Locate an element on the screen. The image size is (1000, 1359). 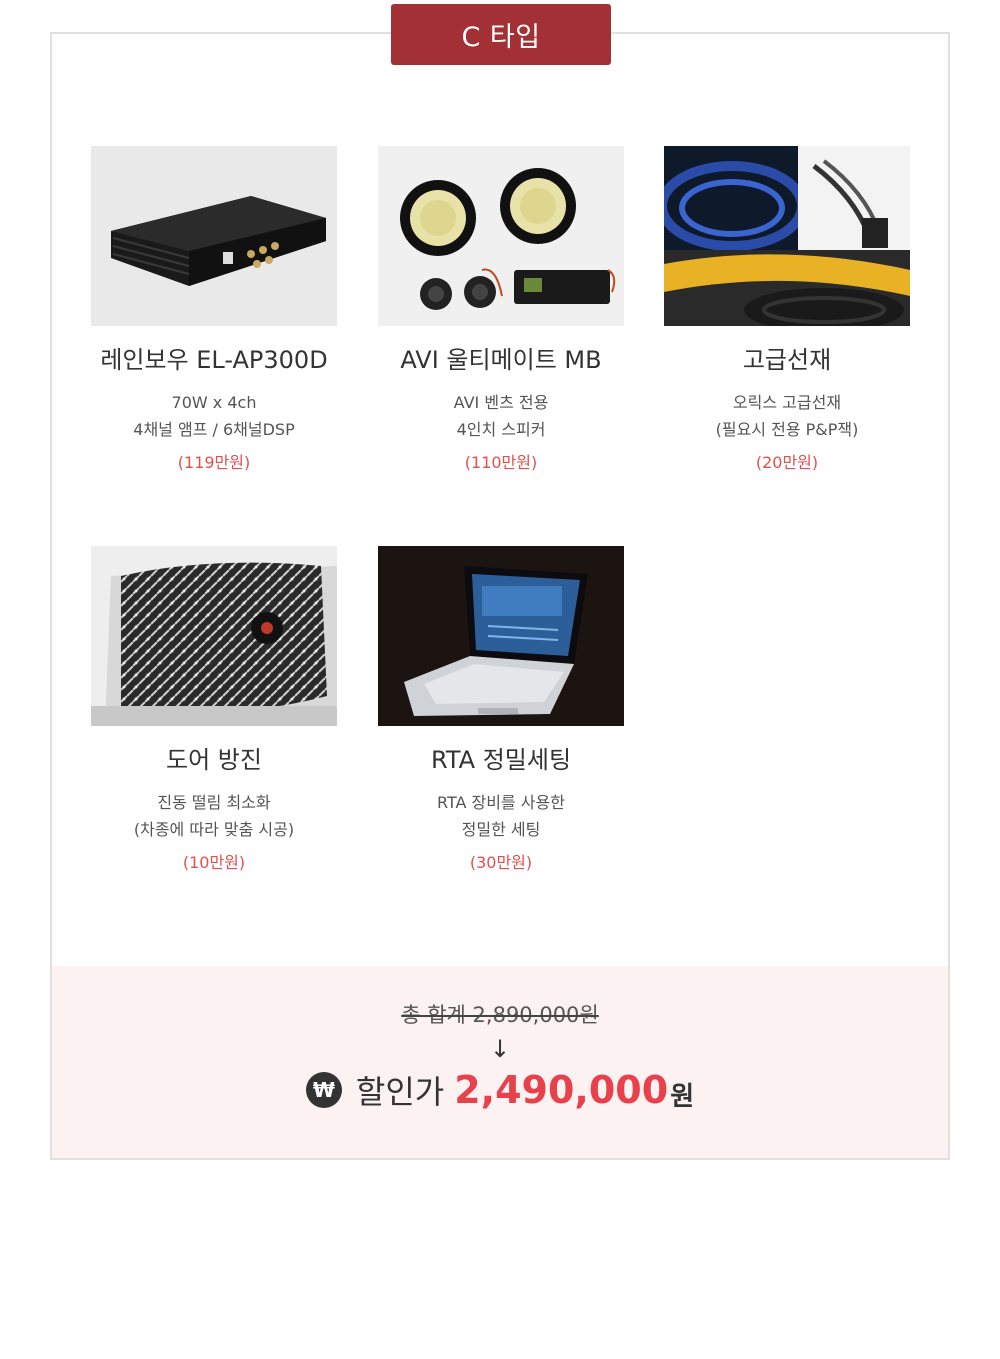
product-price: (30만원) is located at coordinates (501, 862).